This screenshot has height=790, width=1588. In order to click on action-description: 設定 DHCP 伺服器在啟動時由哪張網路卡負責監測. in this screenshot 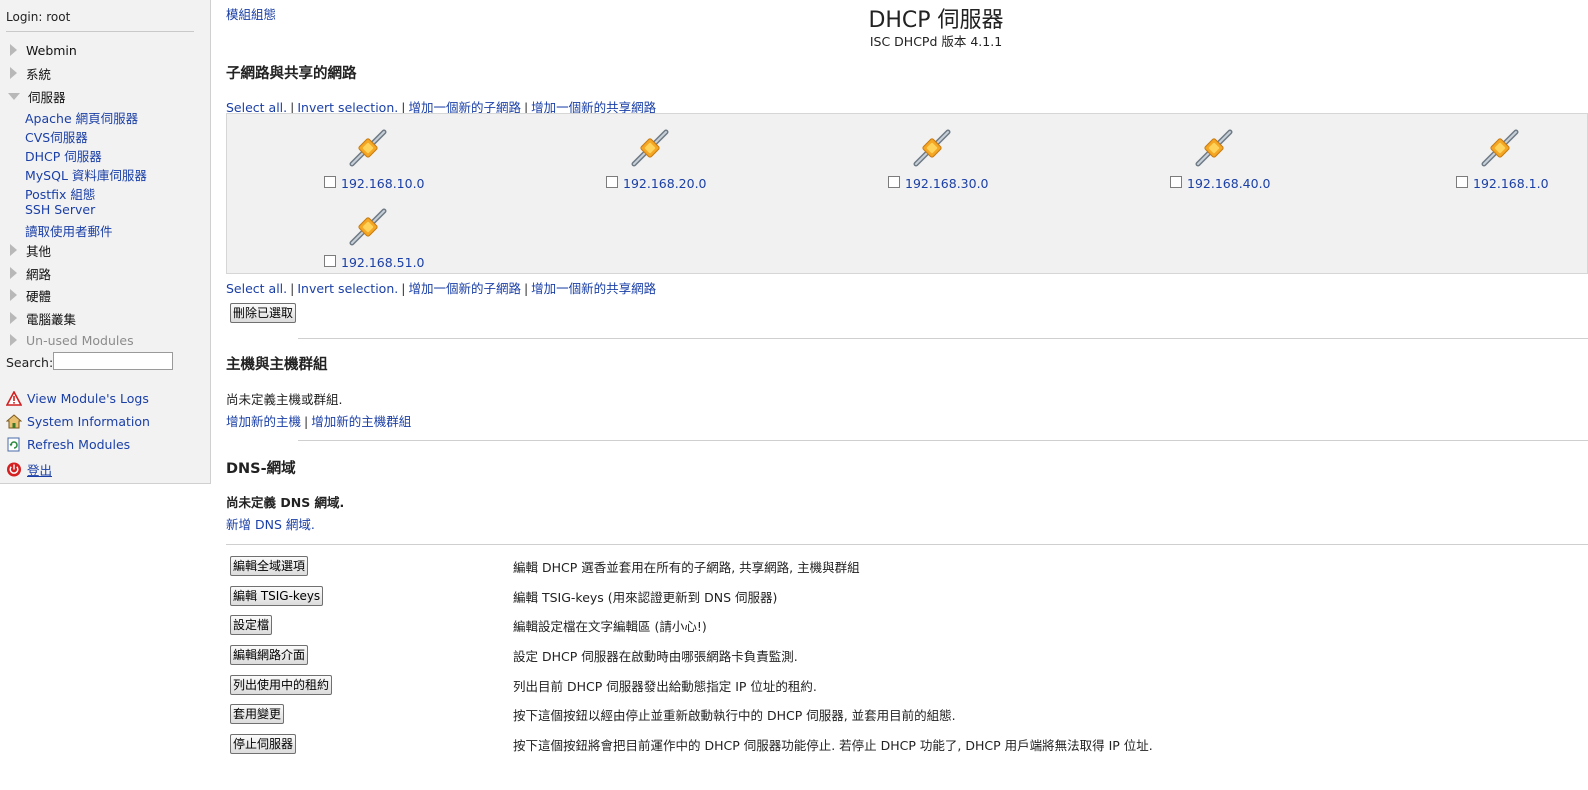, I will do `click(655, 656)`.